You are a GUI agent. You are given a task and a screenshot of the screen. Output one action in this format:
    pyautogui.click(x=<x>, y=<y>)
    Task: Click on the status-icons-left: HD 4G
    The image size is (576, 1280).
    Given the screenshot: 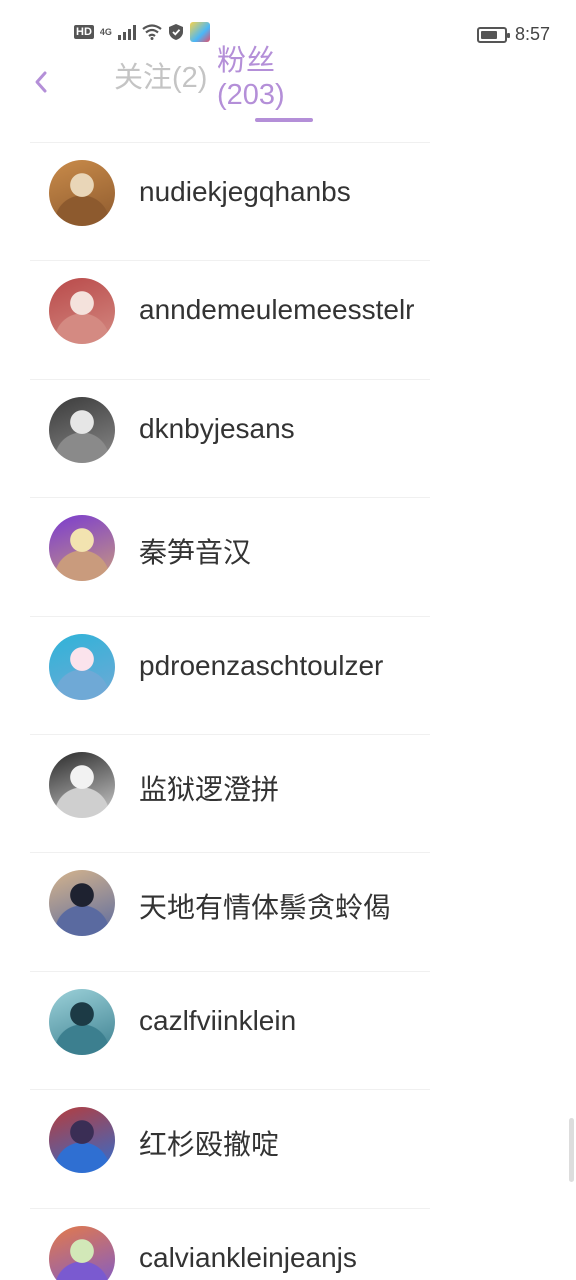 What is the action you would take?
    pyautogui.click(x=142, y=32)
    